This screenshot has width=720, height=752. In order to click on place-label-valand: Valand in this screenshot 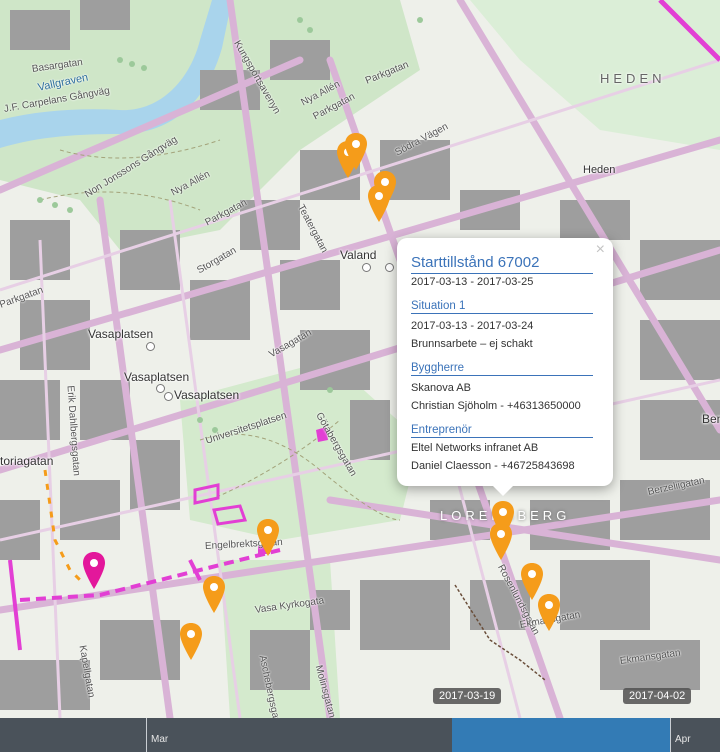, I will do `click(358, 255)`.